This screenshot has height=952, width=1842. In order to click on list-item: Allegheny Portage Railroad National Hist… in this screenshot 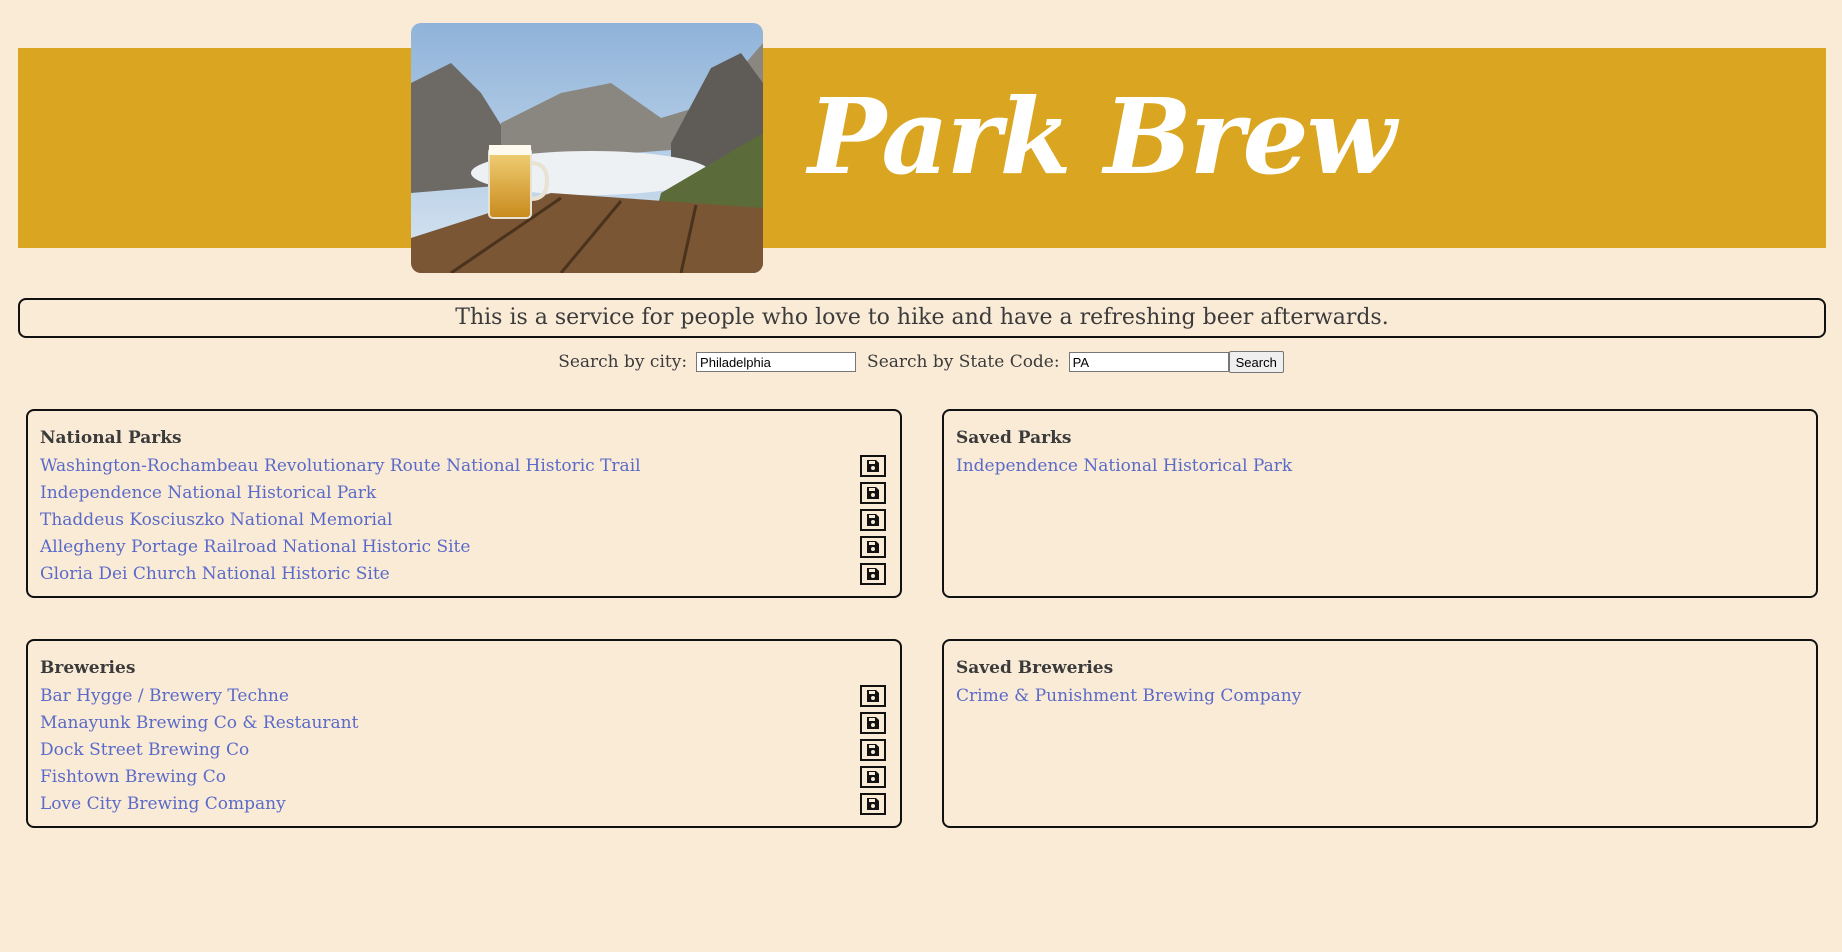, I will do `click(464, 546)`.